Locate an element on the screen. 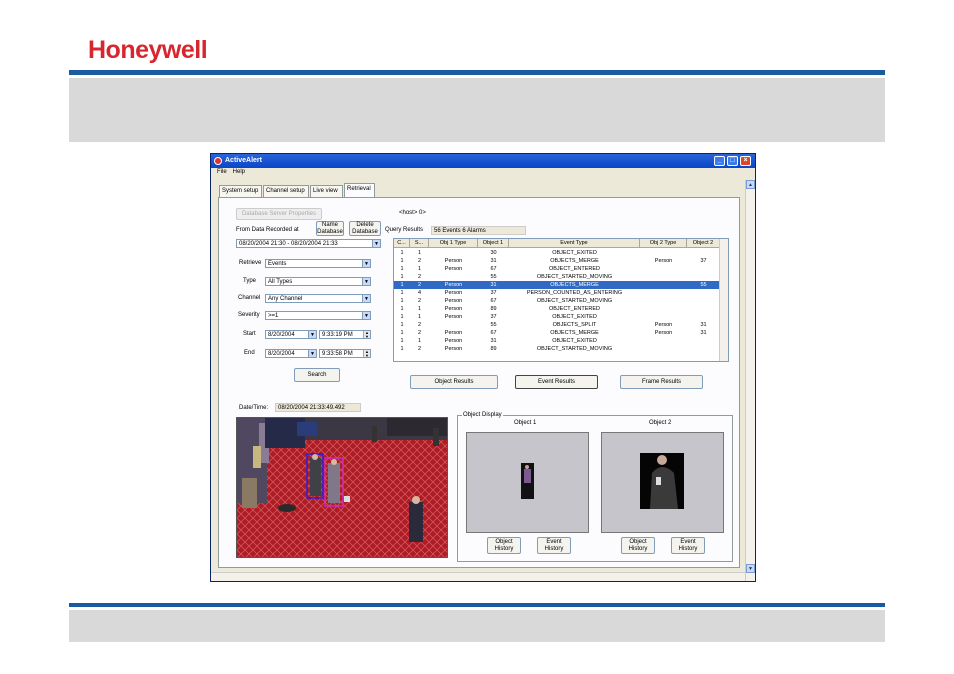 Image resolution: width=954 pixels, height=674 pixels. table-cell: 67 is located at coordinates (493, 333).